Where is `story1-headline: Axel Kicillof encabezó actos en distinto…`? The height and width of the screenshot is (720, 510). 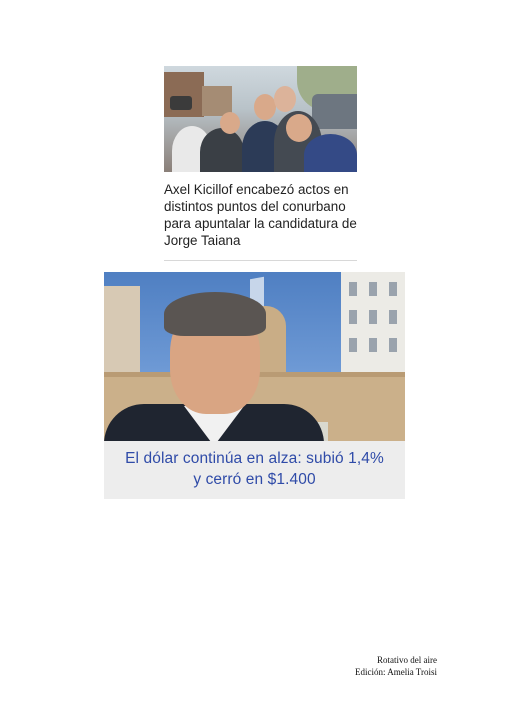 story1-headline: Axel Kicillof encabezó actos en distinto… is located at coordinates (264, 215).